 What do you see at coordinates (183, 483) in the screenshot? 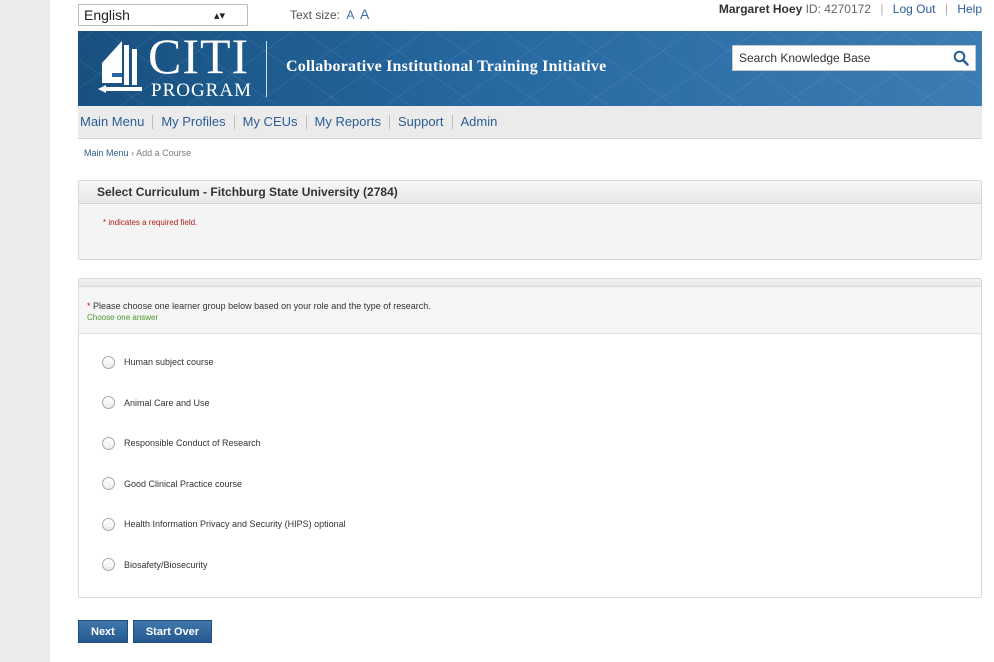
I see `option-label: Good Clinical Practice course` at bounding box center [183, 483].